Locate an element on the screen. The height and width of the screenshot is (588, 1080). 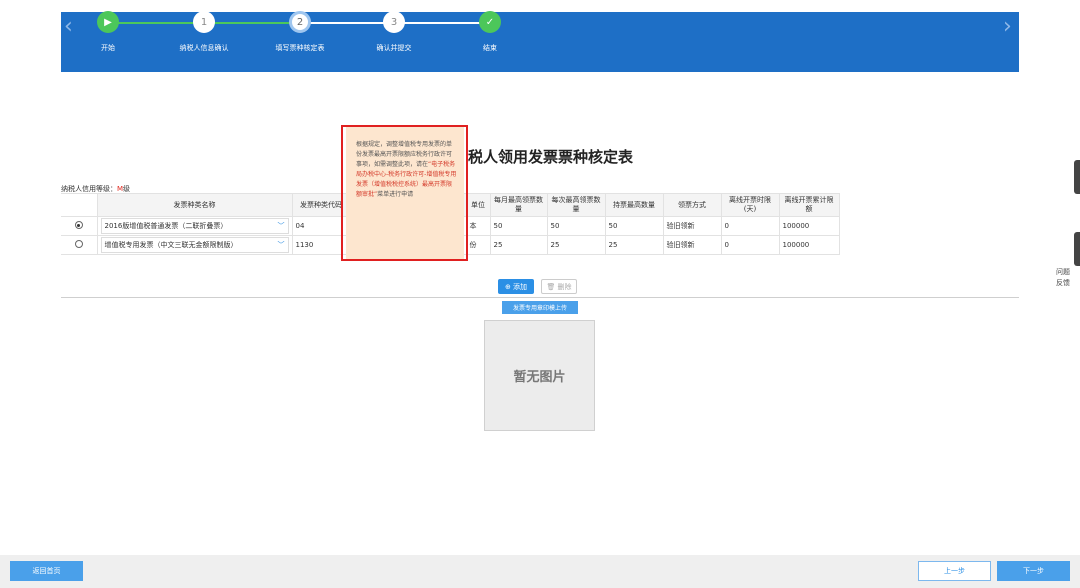
invoice-type-select: 增值税专用发票（中文三联无金额限制版） ﹀ is located at coordinates (194, 245).